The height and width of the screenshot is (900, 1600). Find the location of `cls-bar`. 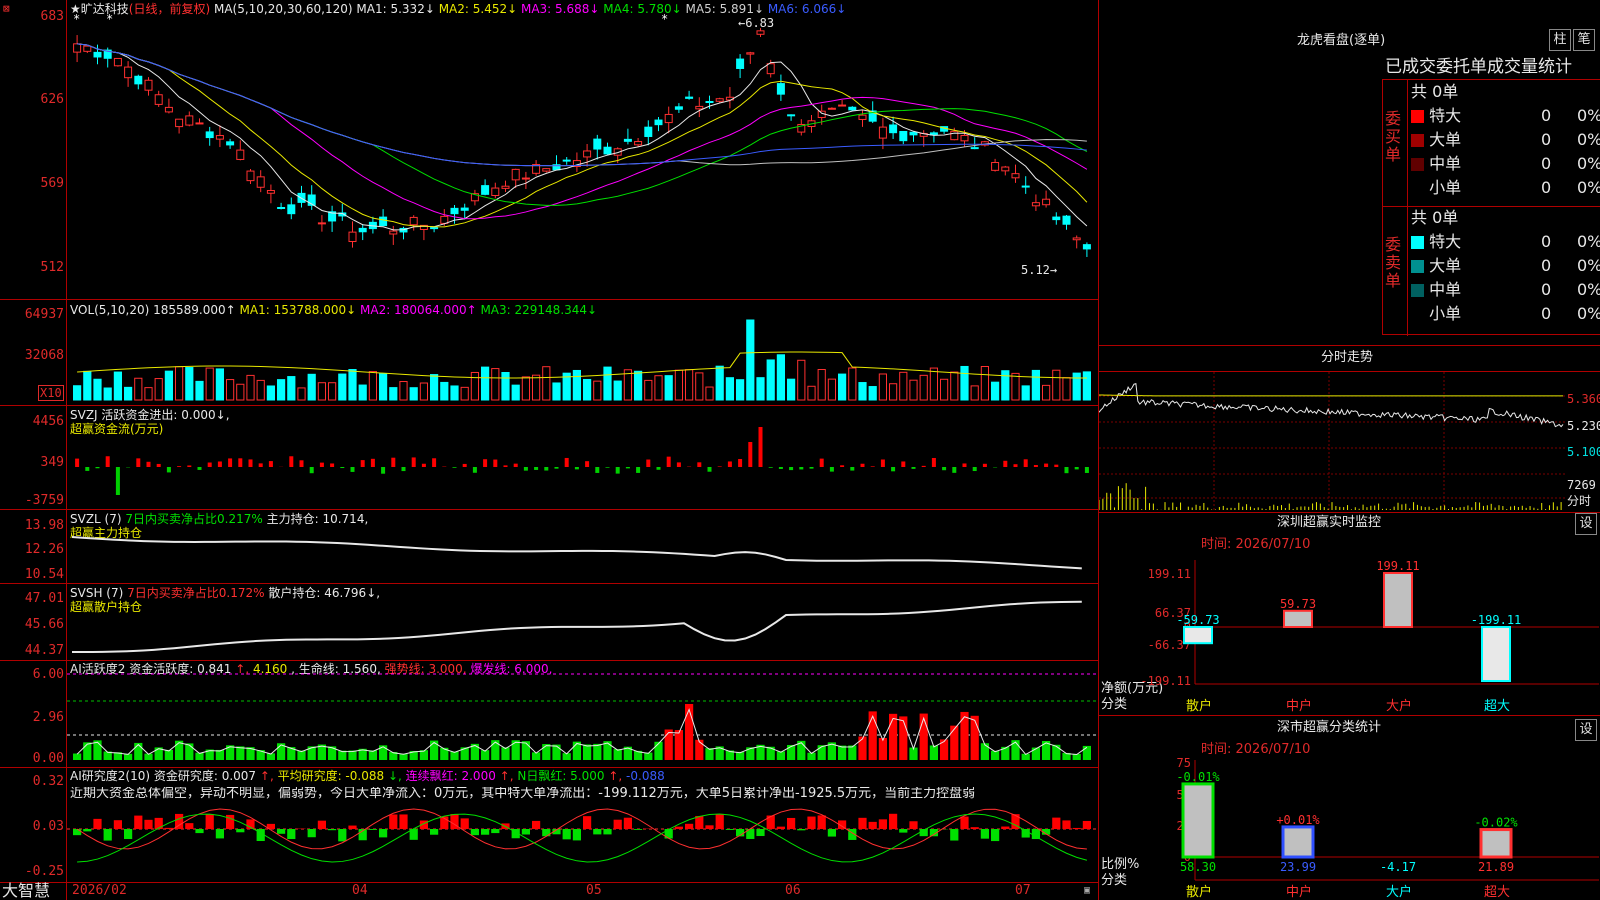

cls-bar is located at coordinates (1496, 843).